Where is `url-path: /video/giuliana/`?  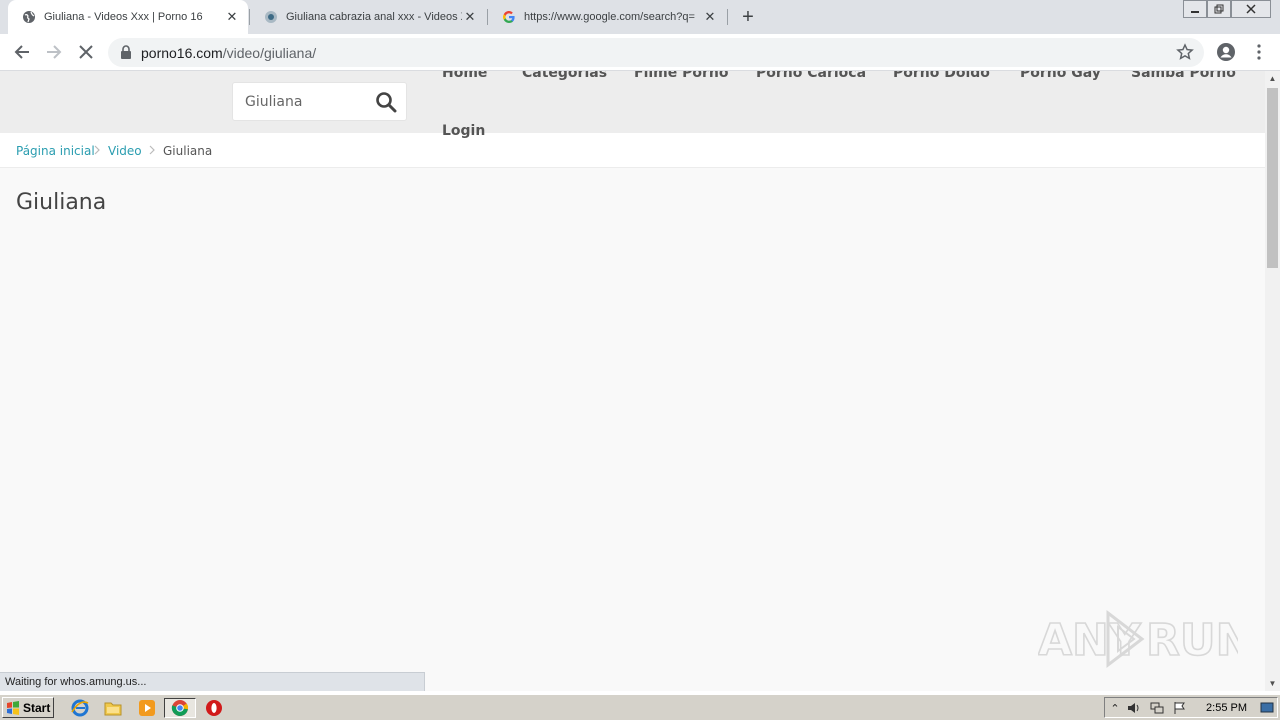 url-path: /video/giuliana/ is located at coordinates (269, 53).